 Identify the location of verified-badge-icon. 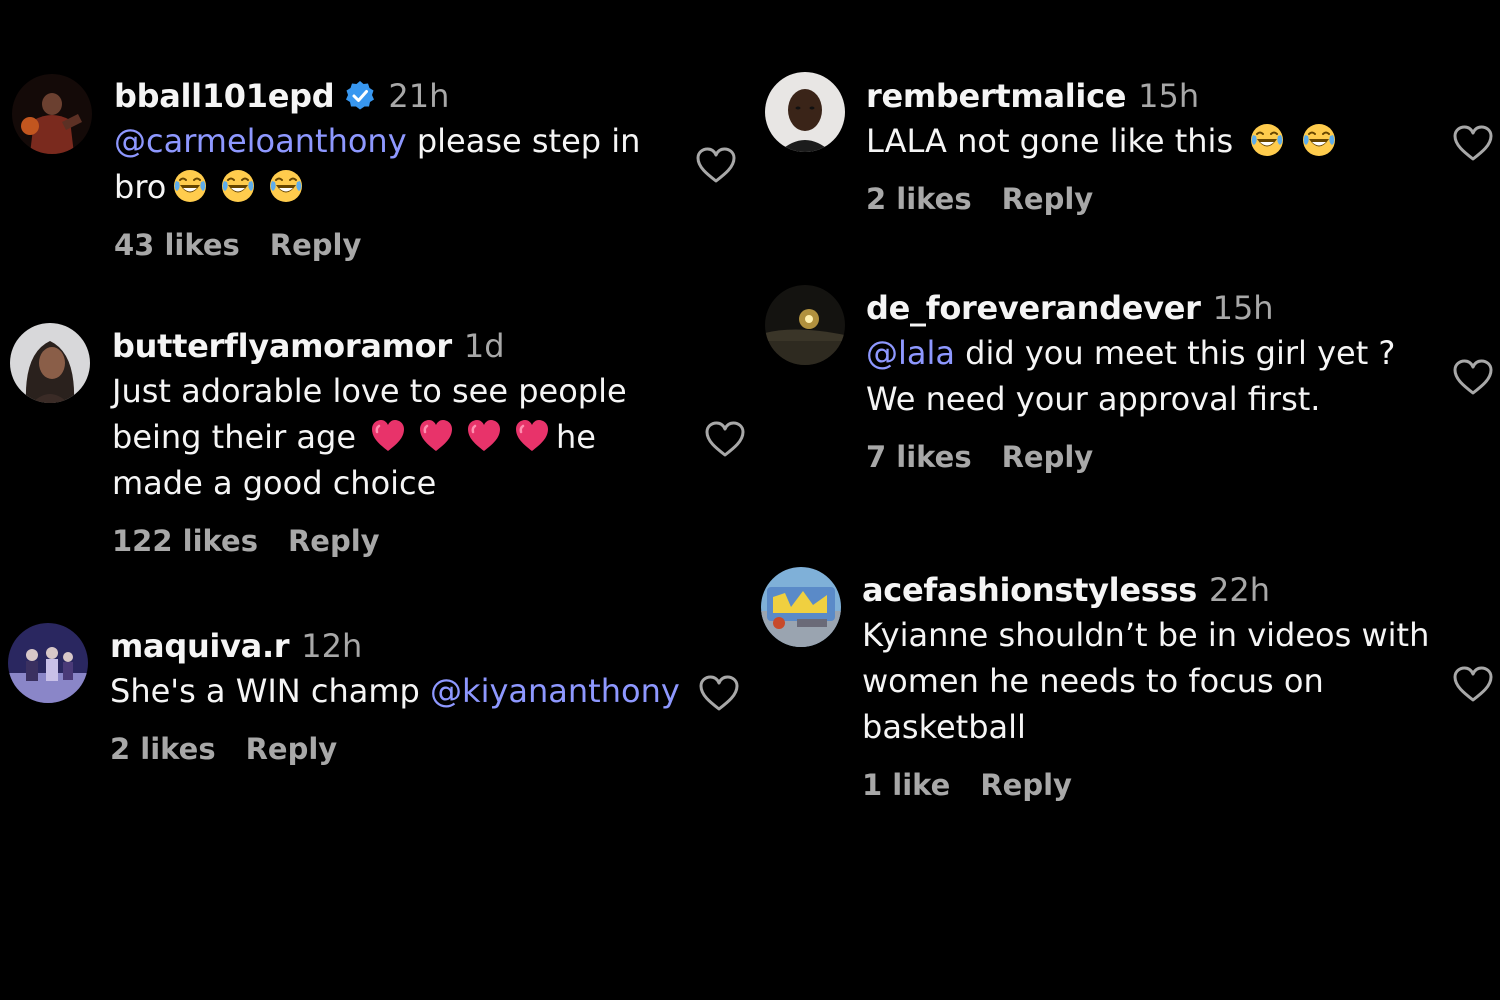
(360, 96).